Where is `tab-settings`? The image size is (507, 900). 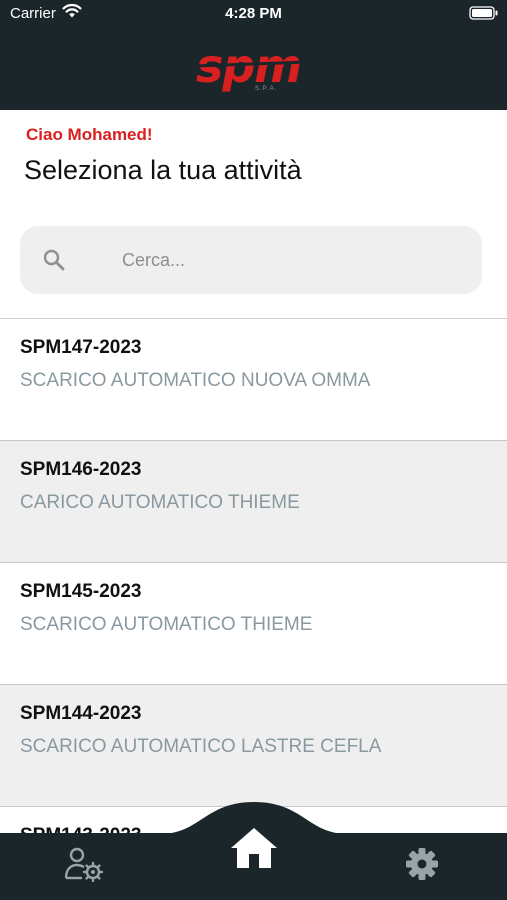
tab-settings is located at coordinates (422, 864).